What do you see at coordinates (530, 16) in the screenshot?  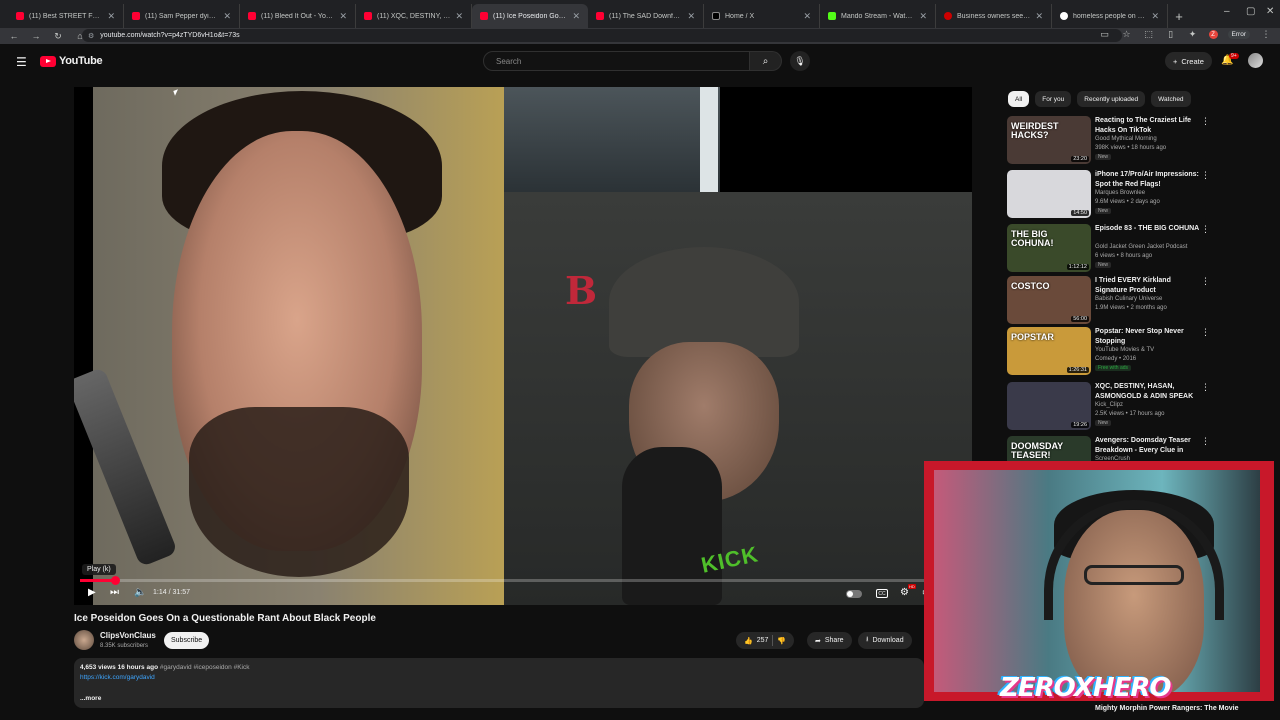 I see `browser-tab: (11) Ice Poseidon Goes On a Q... ✕` at bounding box center [530, 16].